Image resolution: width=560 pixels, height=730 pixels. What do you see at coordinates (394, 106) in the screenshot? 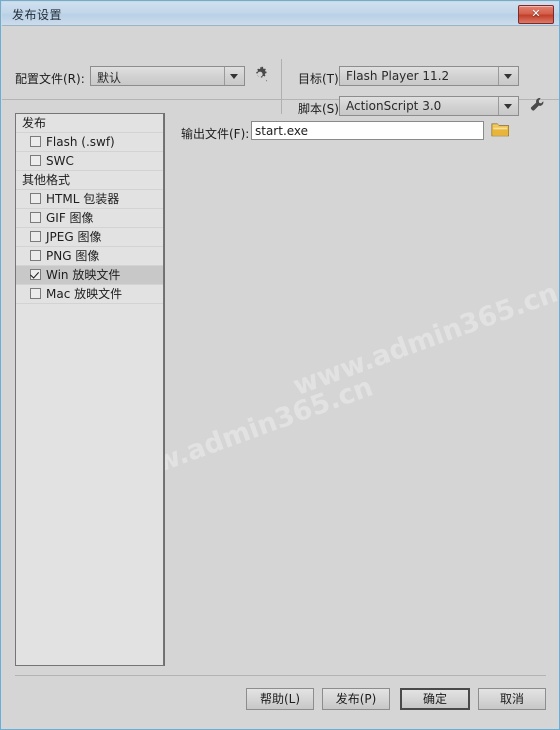
I see `script-value: ActionScript 3.0` at bounding box center [394, 106].